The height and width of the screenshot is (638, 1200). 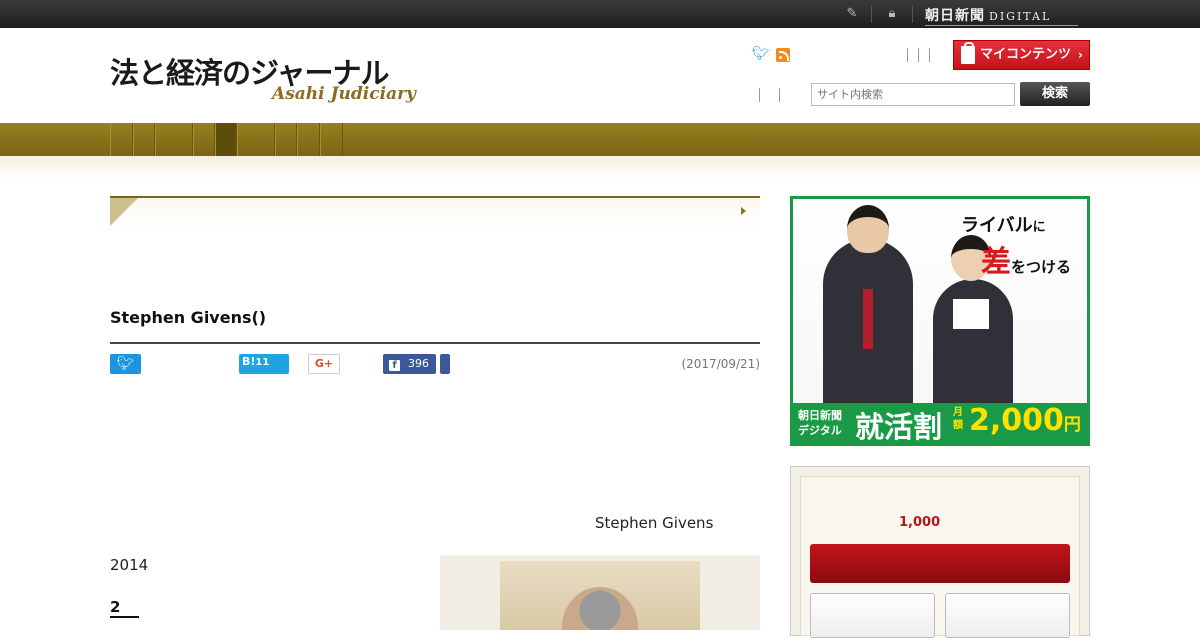 I want to click on facebook-count: 396, so click(x=418, y=363).